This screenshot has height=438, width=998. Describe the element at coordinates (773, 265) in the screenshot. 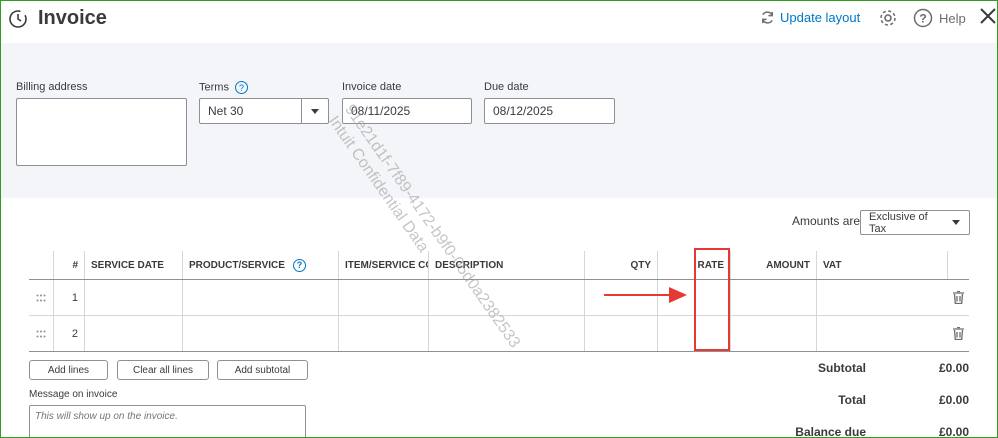

I see `column-header-amount: AMOUNT` at that location.